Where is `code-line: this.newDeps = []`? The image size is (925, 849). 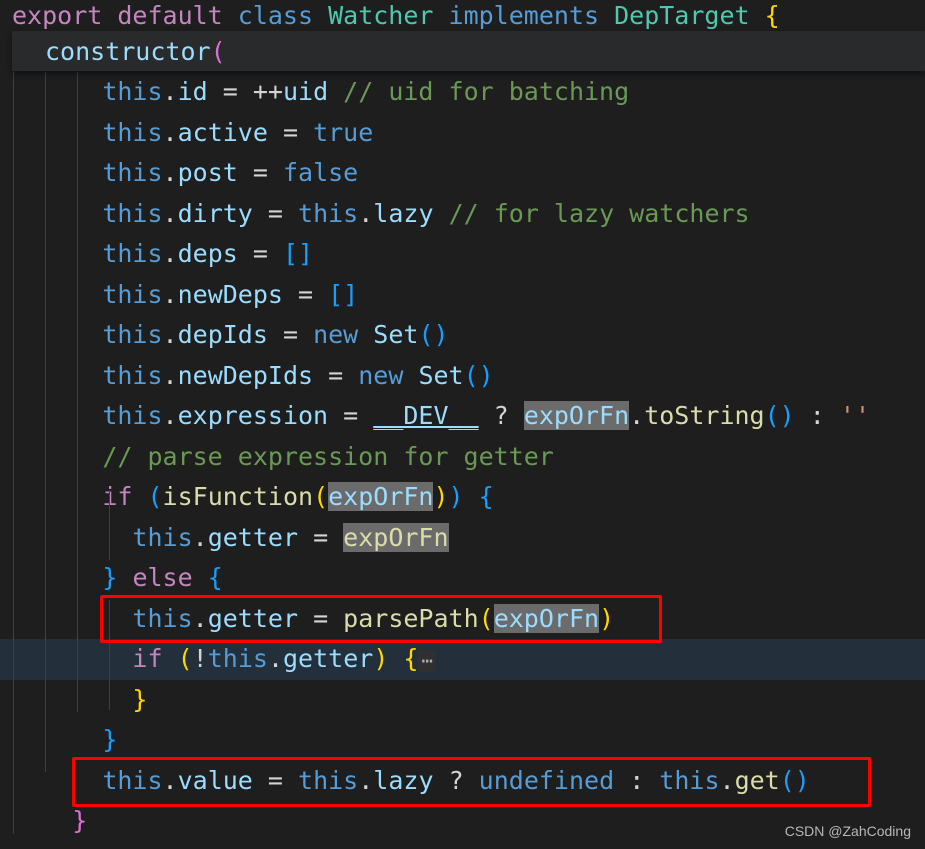 code-line: this.newDeps = [] is located at coordinates (462, 295).